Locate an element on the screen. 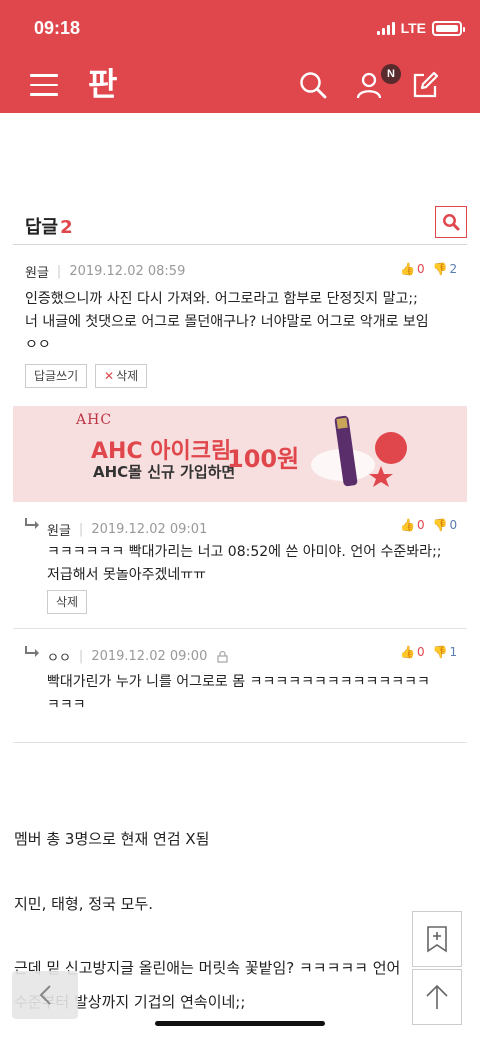 The image size is (480, 1039). article-paragraph: 멤버 총 3명으로 현재 연검 X됨 is located at coordinates (112, 839).